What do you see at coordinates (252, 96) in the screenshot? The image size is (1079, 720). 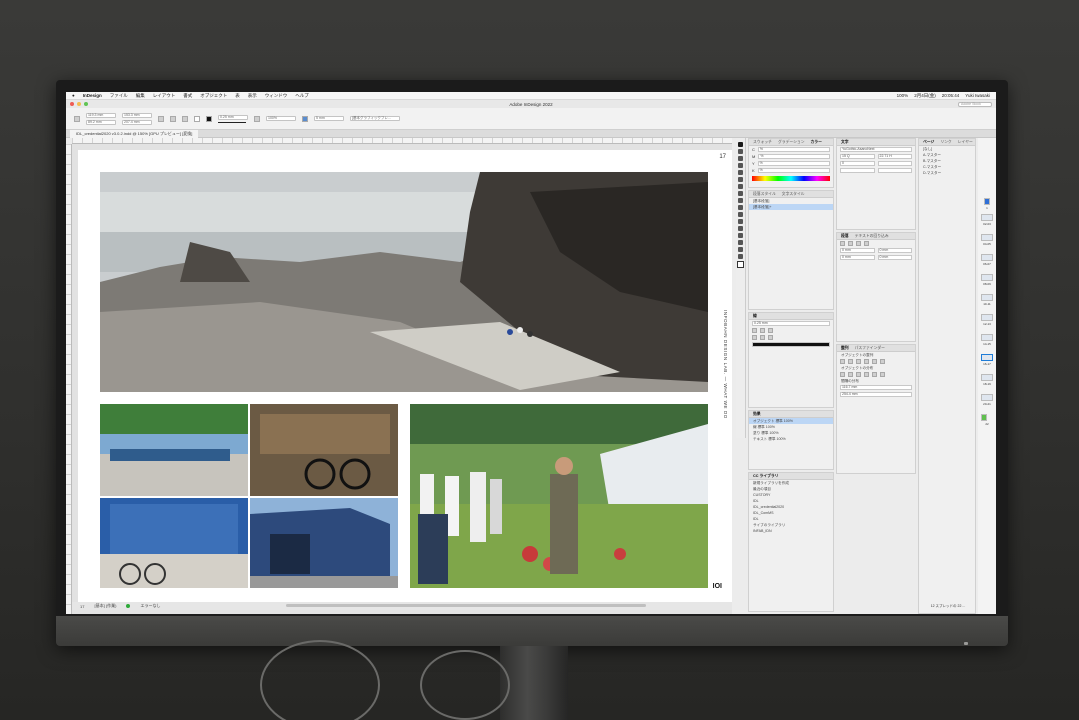 I see `menu-view: 表示` at bounding box center [252, 96].